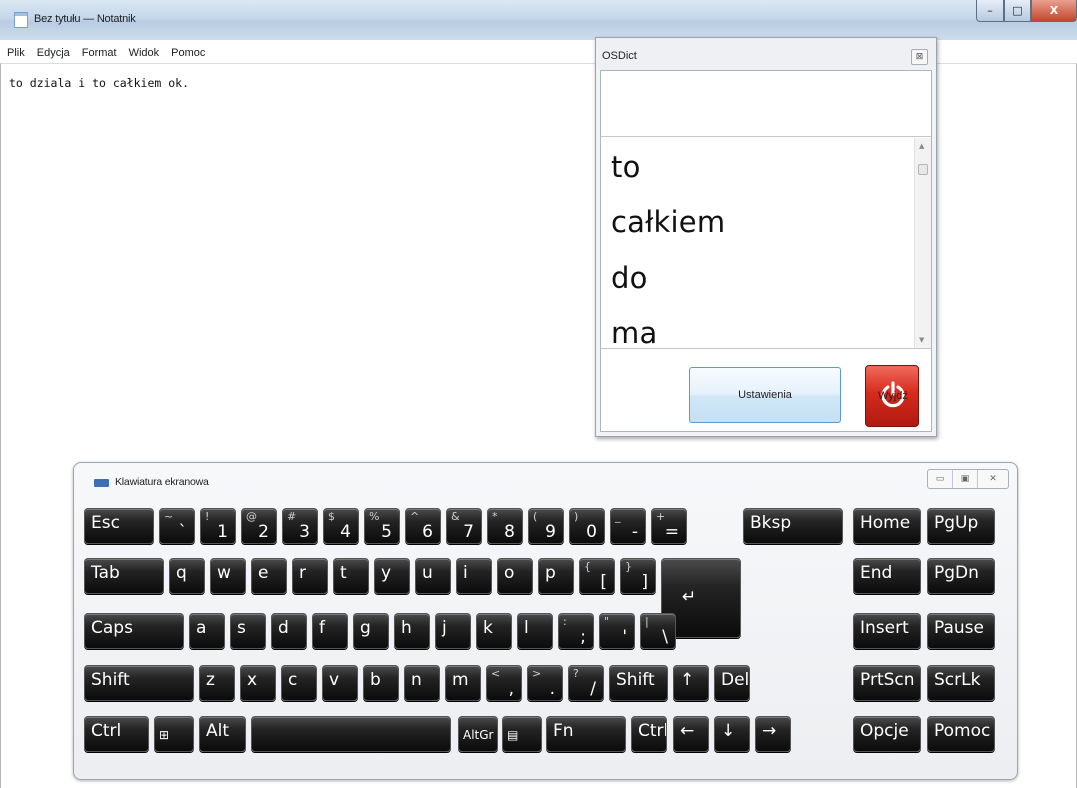 The height and width of the screenshot is (788, 1077). What do you see at coordinates (990, 11) in the screenshot?
I see `minimize-button: –` at bounding box center [990, 11].